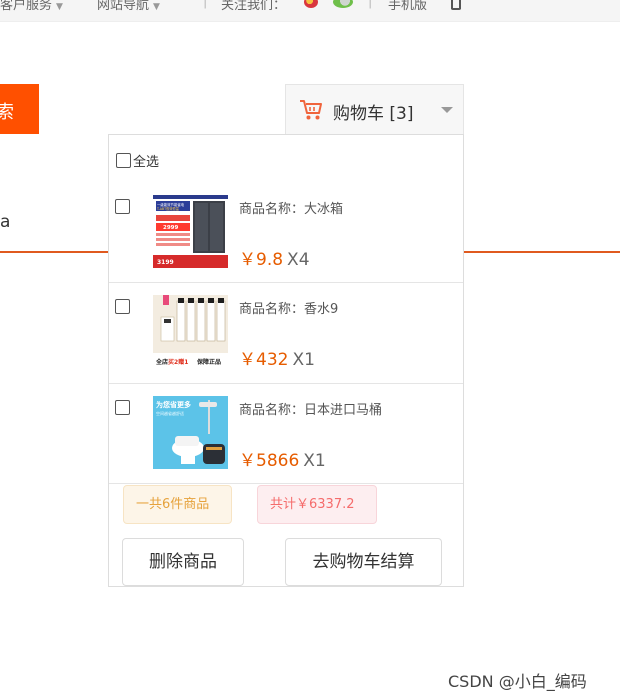 This screenshot has height=698, width=620. I want to click on topbar-service: 客户服务 ▼, so click(31, 6).